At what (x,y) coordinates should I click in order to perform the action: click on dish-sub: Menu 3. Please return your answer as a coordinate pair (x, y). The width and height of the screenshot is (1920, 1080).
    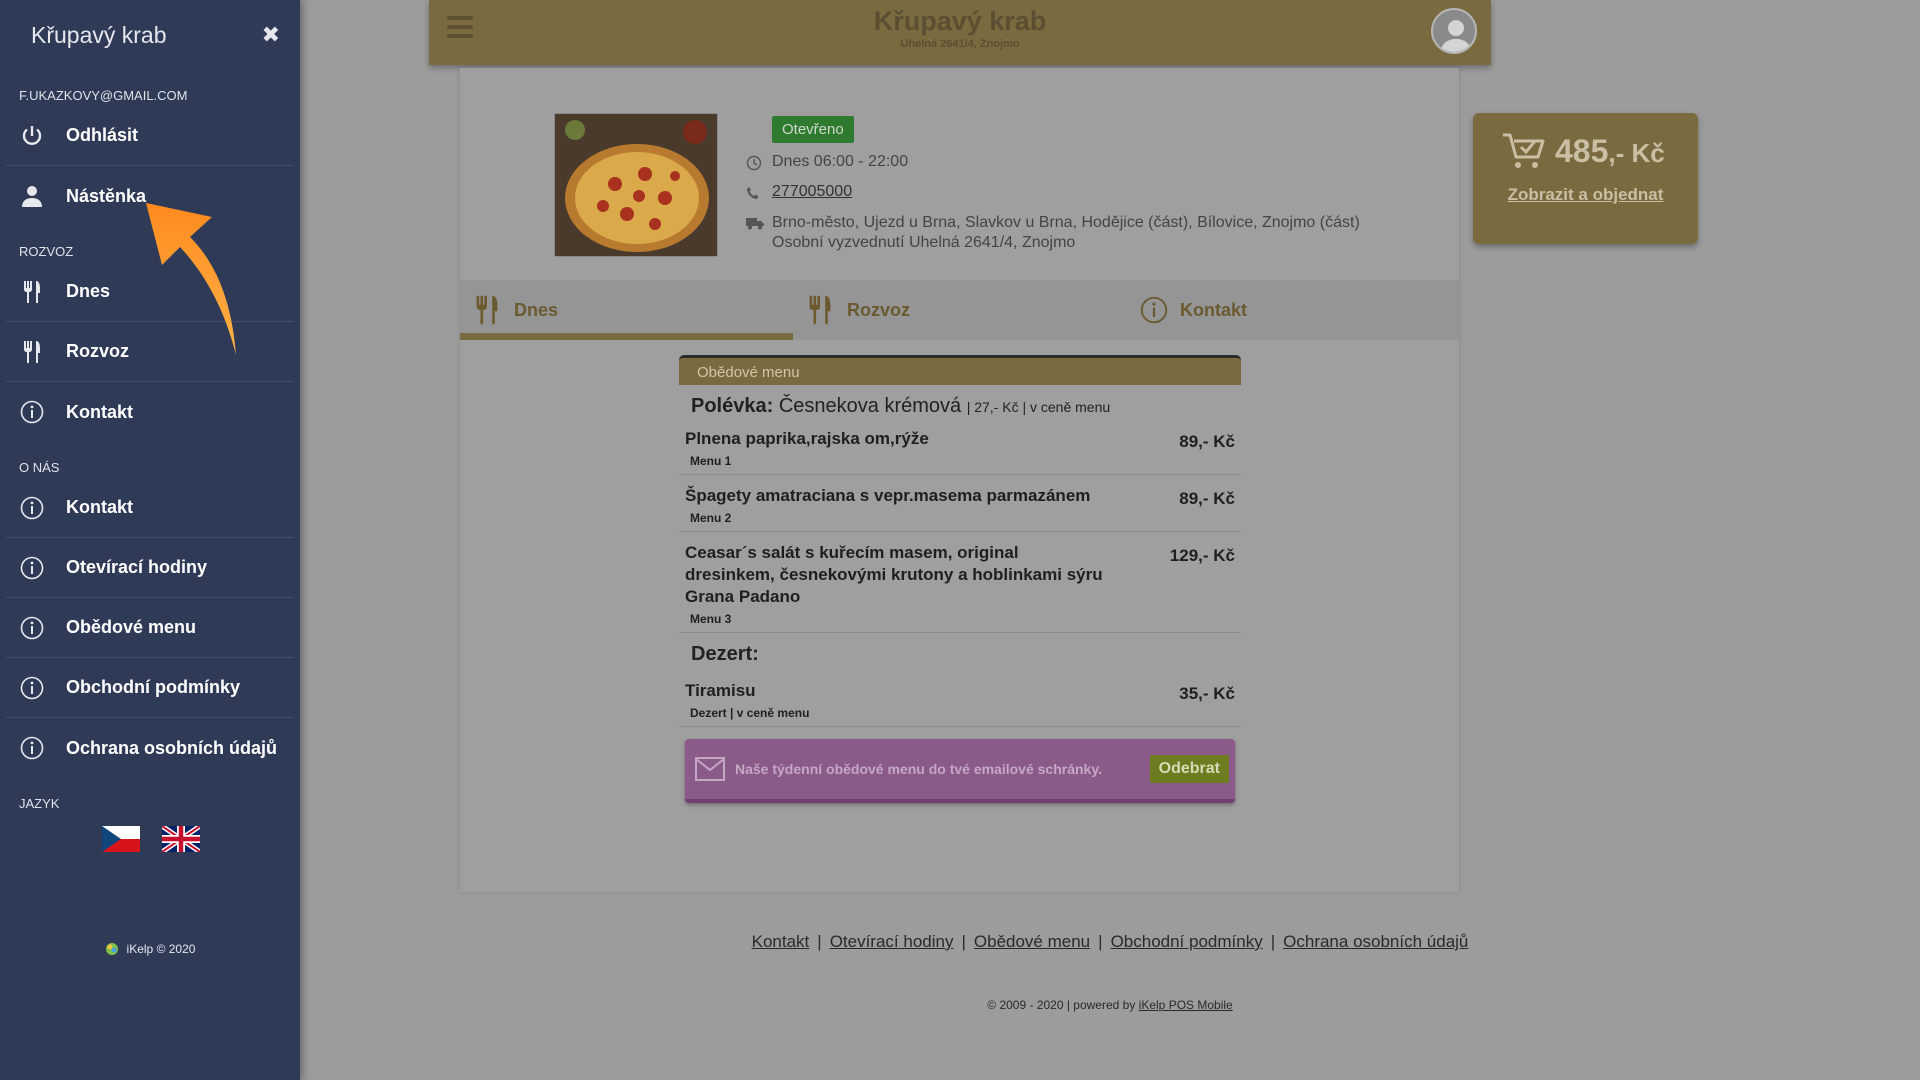
    Looking at the image, I should click on (711, 619).